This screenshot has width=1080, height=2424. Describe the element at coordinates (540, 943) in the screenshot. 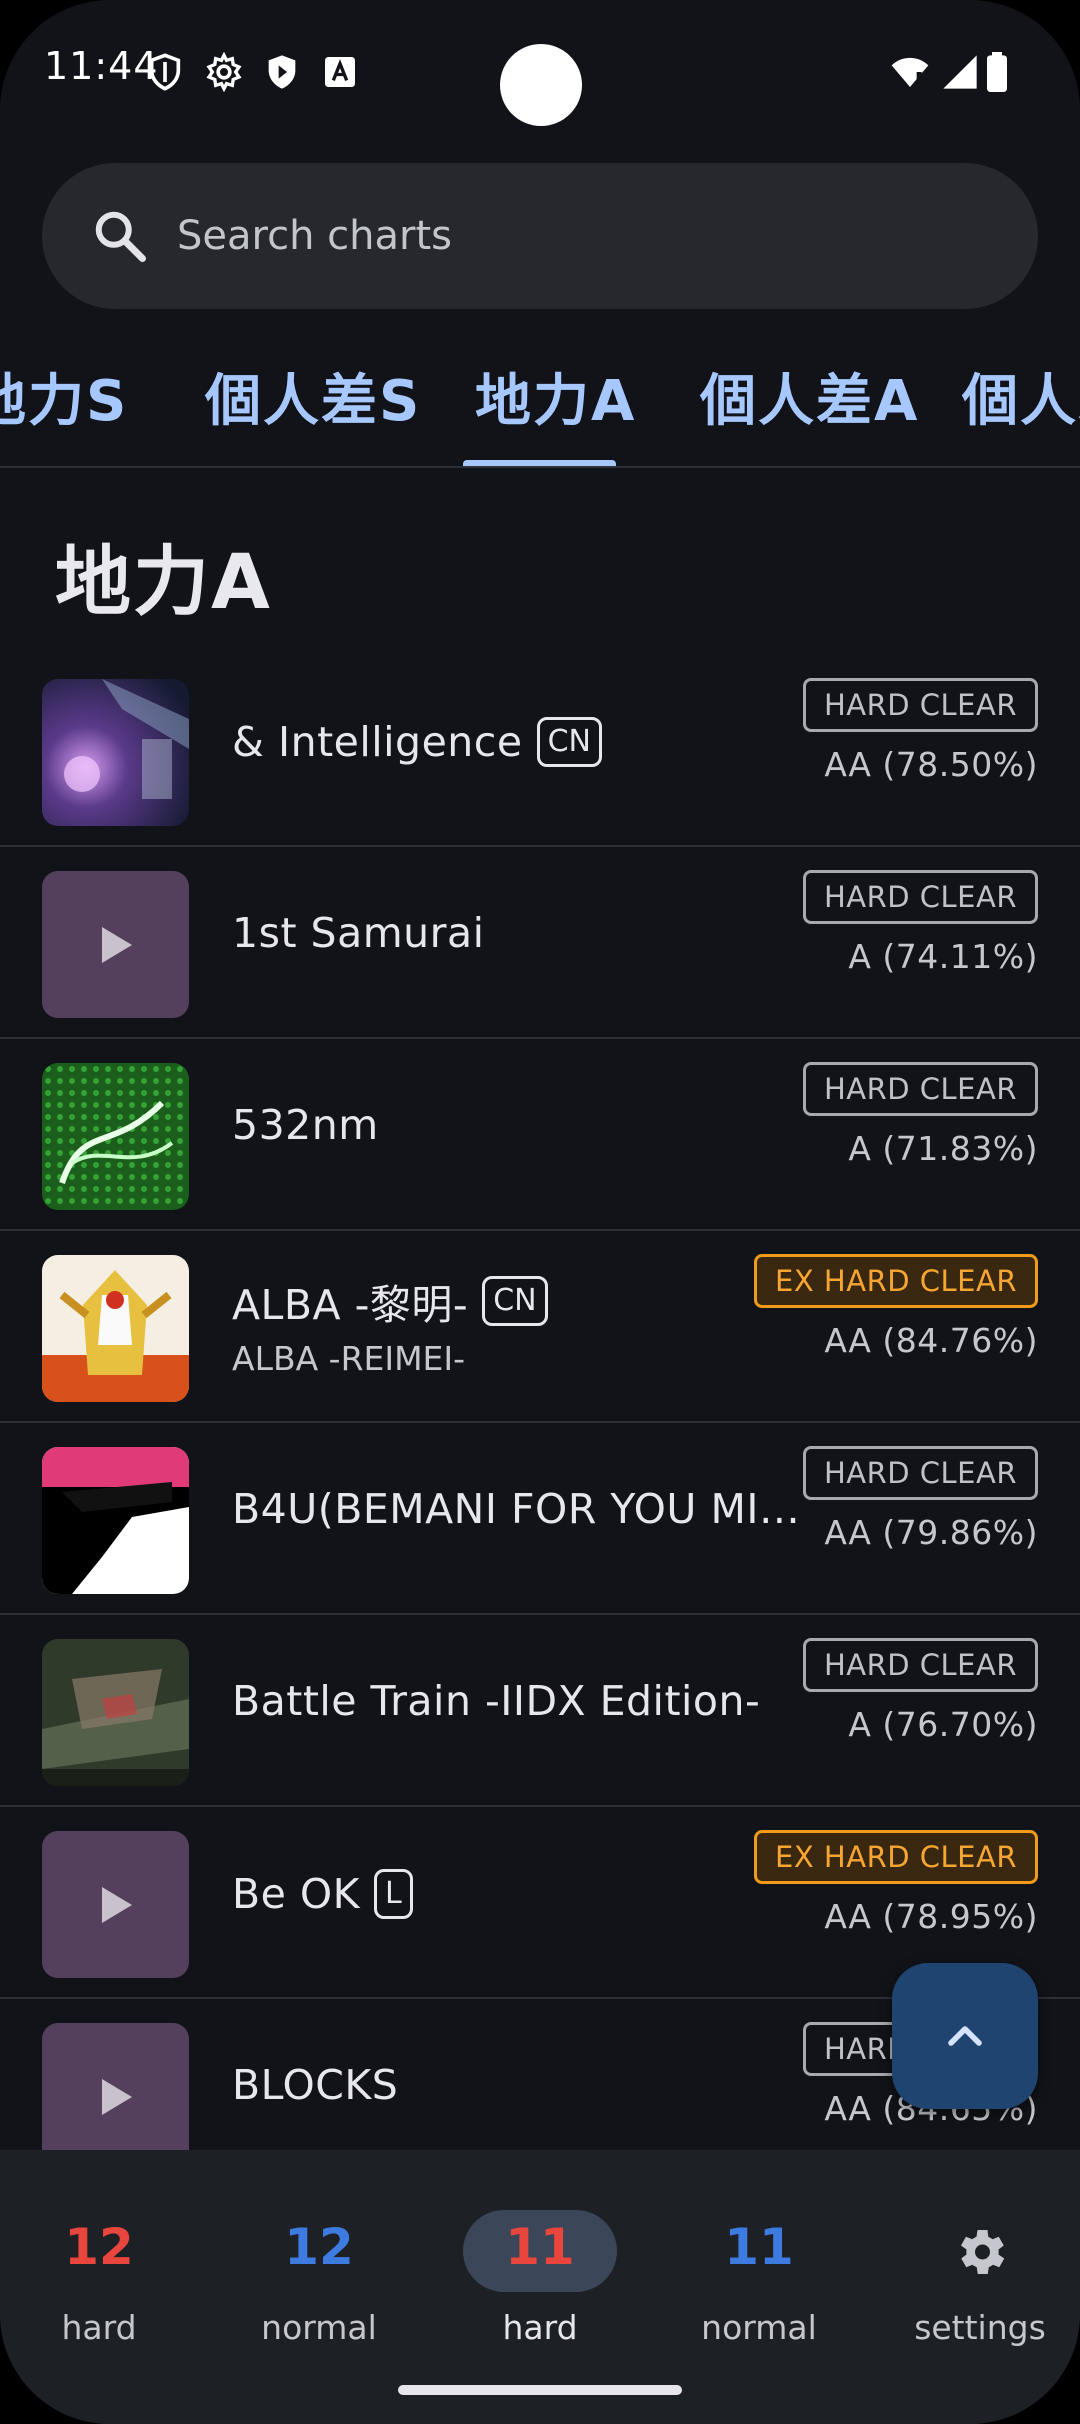

I see `list-item: 1st Samurai HARD CLEAR A (74.11%)` at that location.